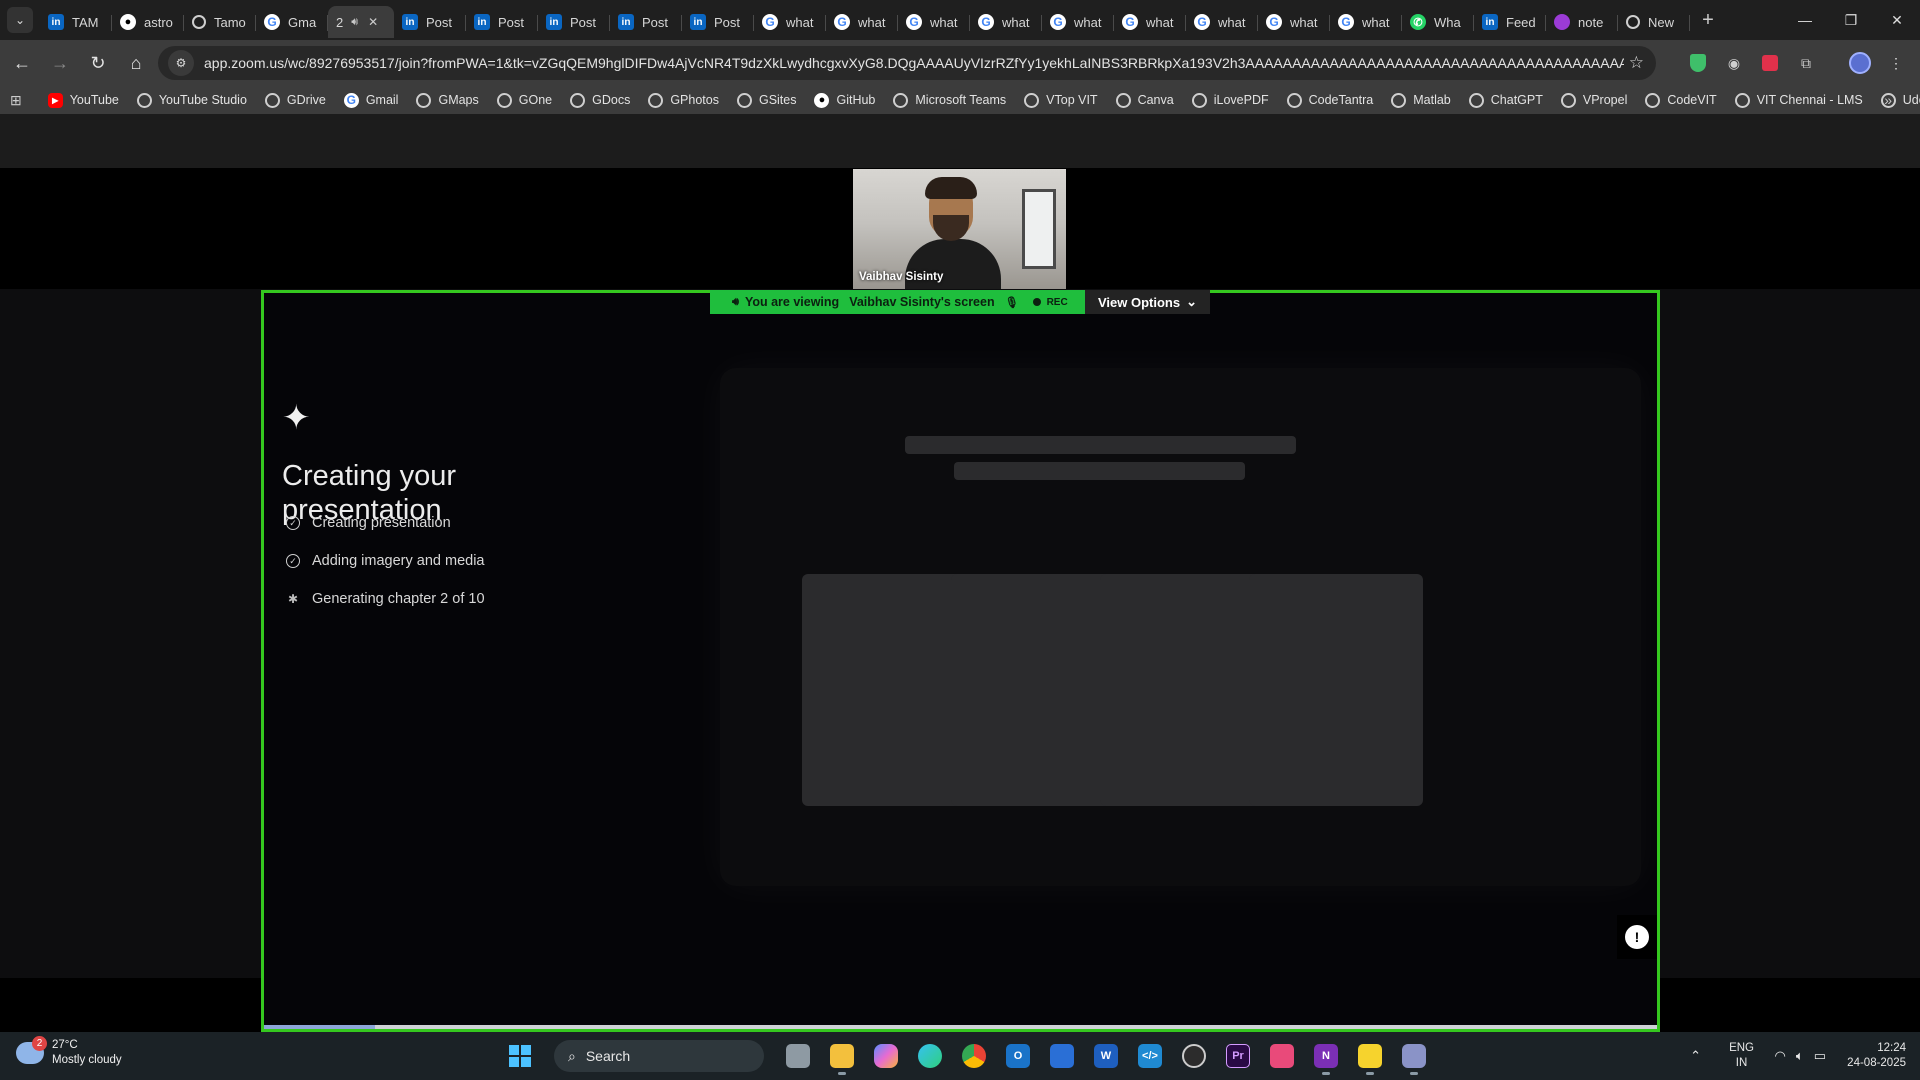 The image size is (1920, 1080). What do you see at coordinates (798, 1056) in the screenshot?
I see `task-view-button` at bounding box center [798, 1056].